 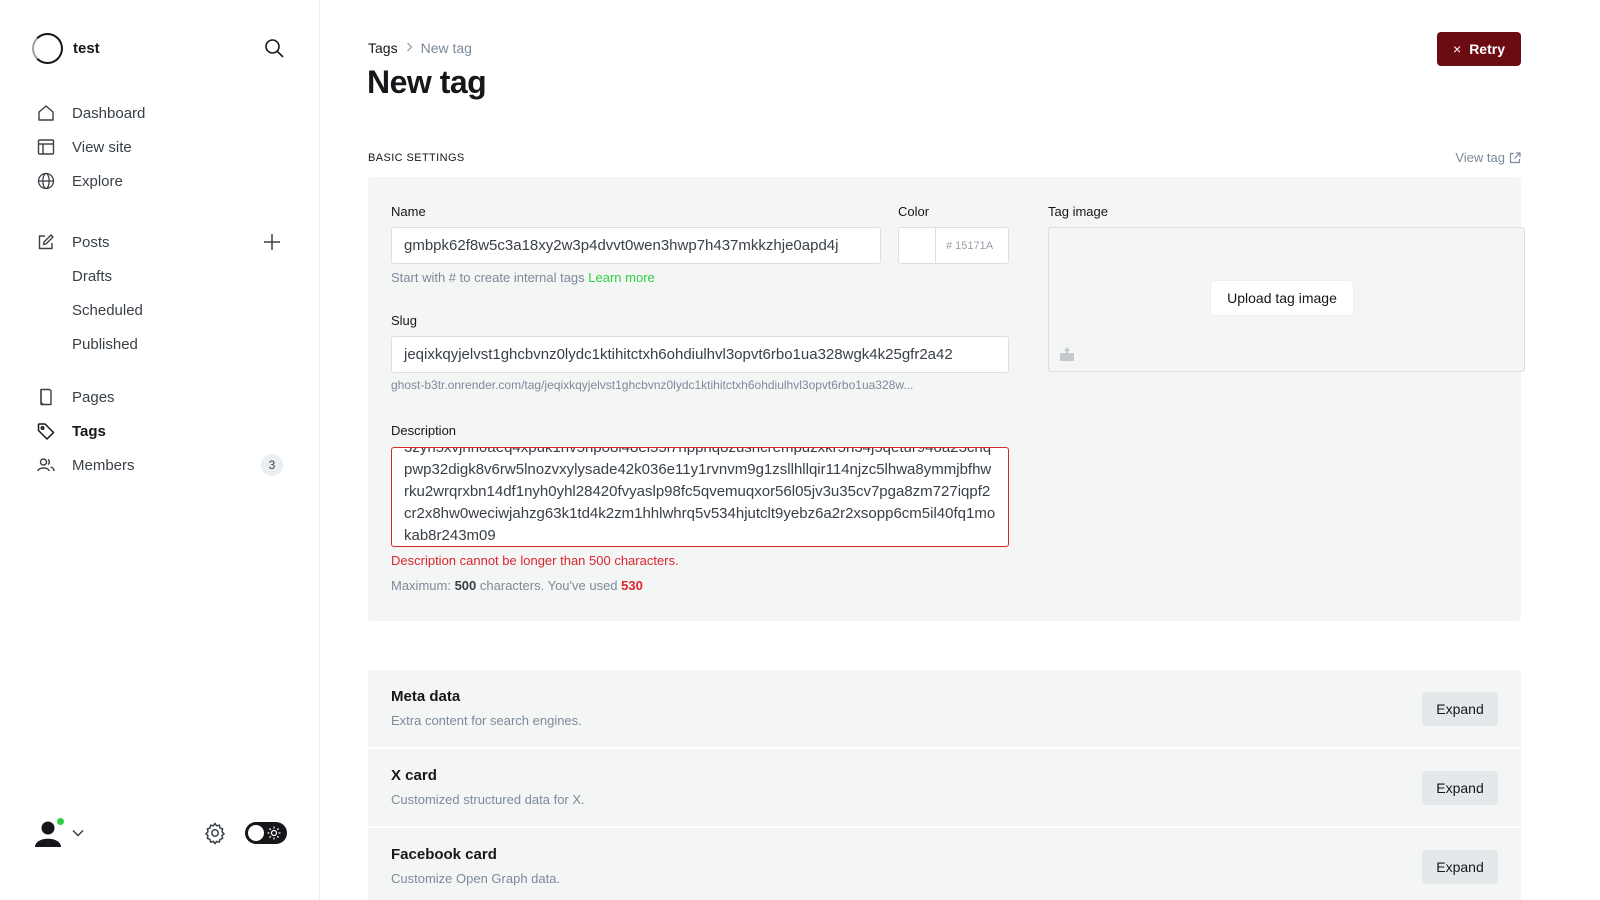 I want to click on nav-secondary: Pages Tags Members 3, so click(x=159, y=431).